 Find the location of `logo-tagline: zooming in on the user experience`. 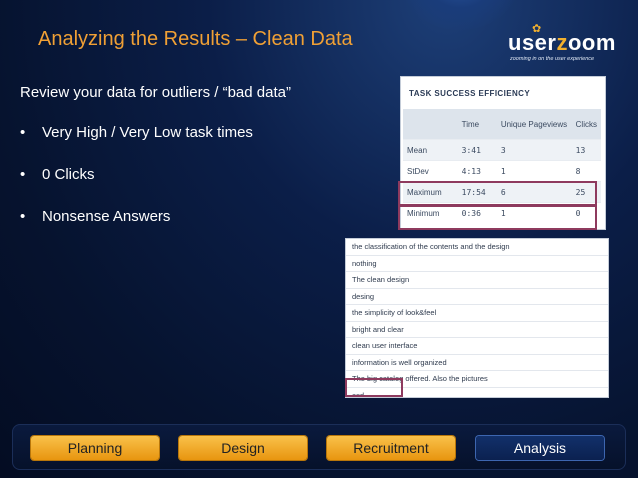

logo-tagline: zooming in on the user experience is located at coordinates (552, 59).